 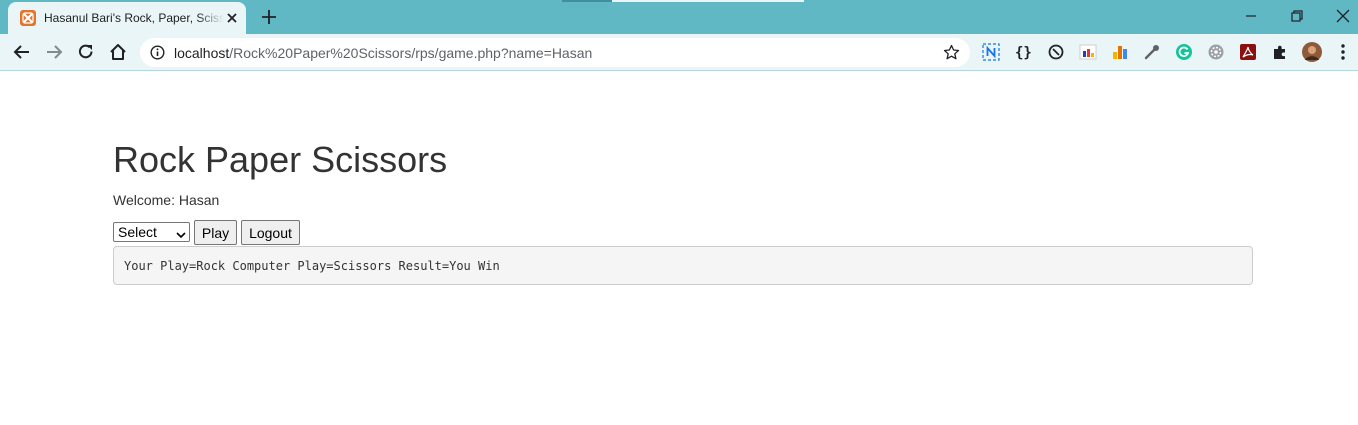 I want to click on site-info-icon, so click(x=157, y=52).